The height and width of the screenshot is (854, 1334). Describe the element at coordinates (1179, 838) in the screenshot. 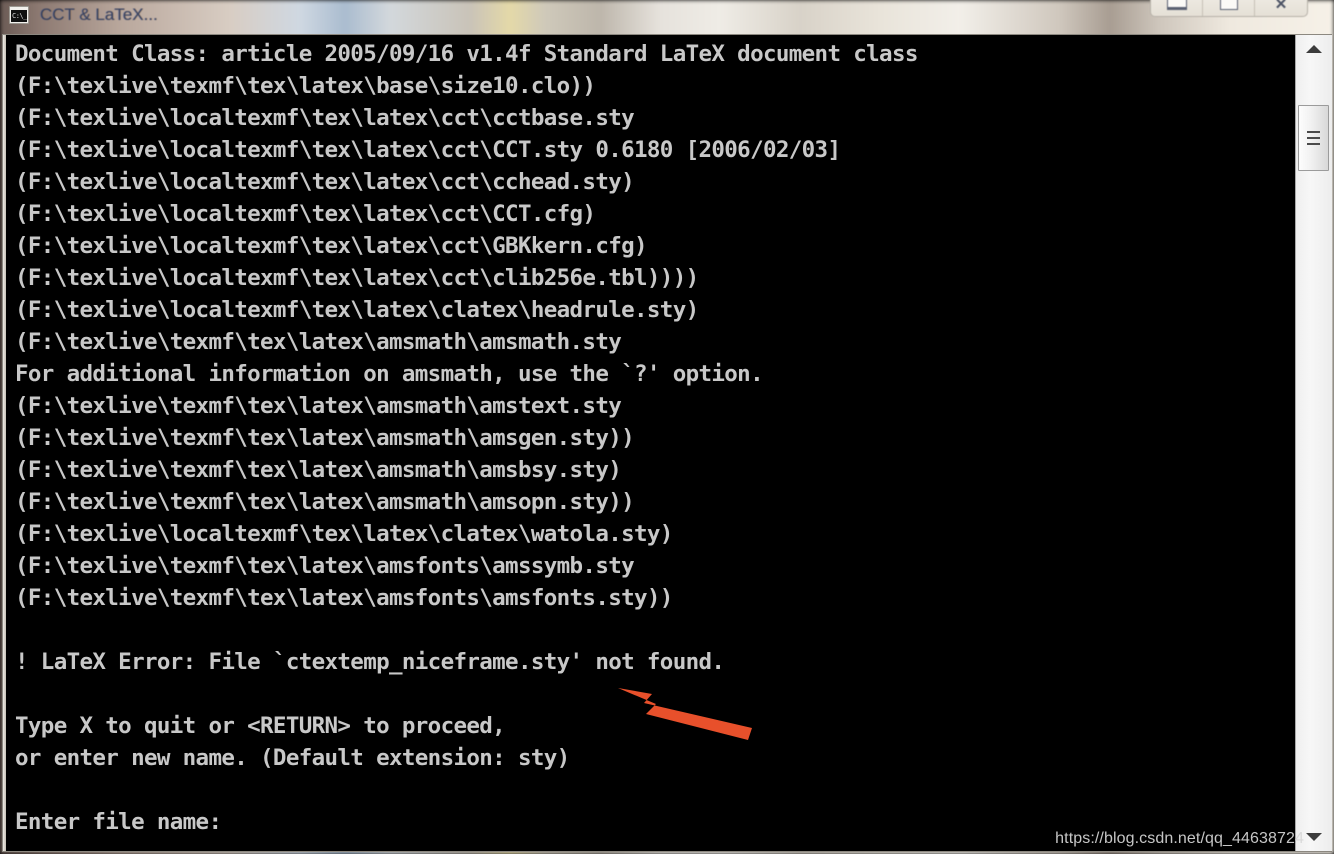

I see `watermark-url: https://blog.csdn.net/qq_44638724` at that location.